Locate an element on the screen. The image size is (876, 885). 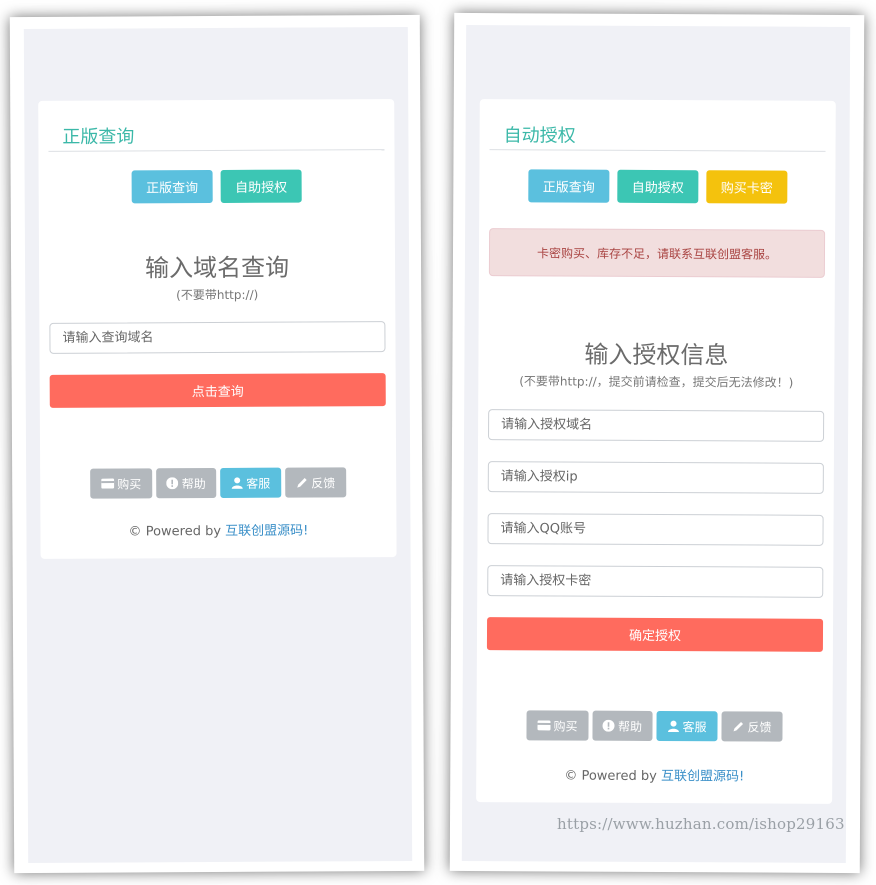
left-subheading: (不要带http://) is located at coordinates (217, 295).